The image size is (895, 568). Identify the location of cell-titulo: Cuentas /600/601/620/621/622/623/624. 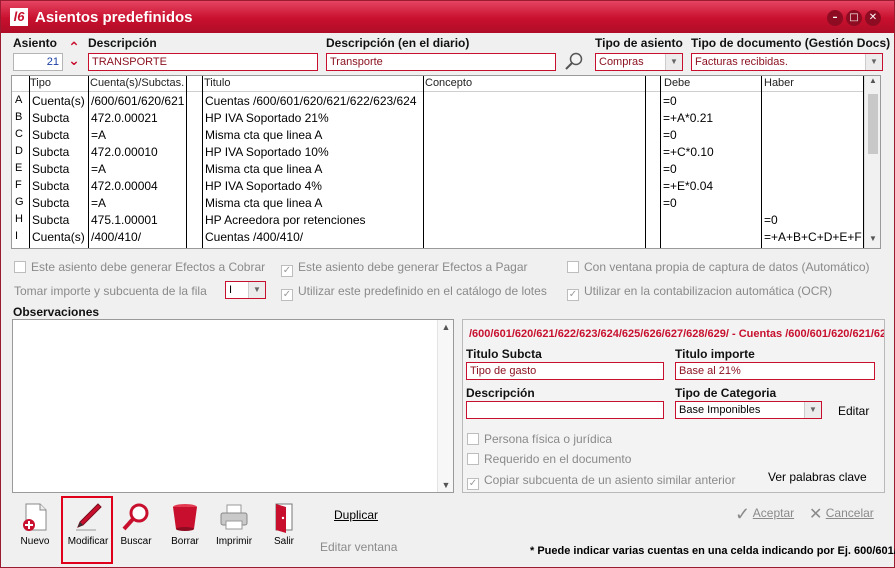
(314, 101).